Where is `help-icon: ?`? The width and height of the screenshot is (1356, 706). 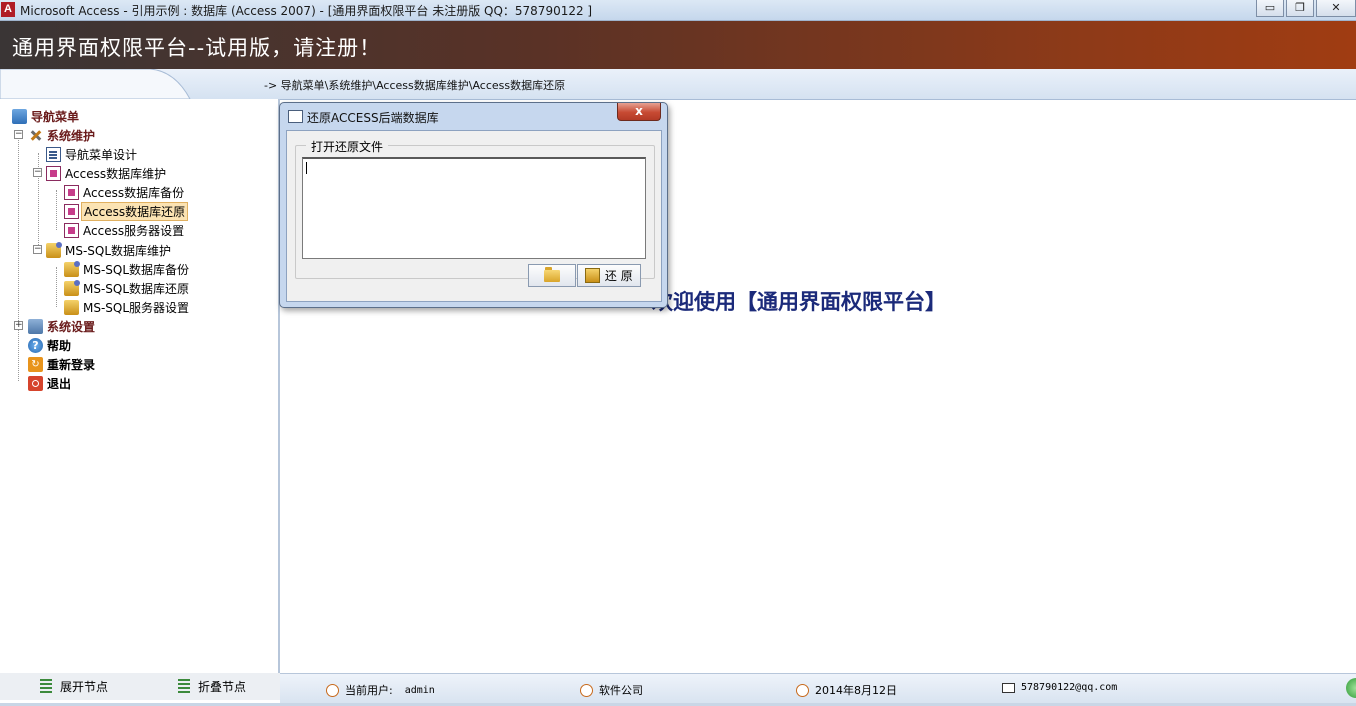
help-icon: ? is located at coordinates (35, 345).